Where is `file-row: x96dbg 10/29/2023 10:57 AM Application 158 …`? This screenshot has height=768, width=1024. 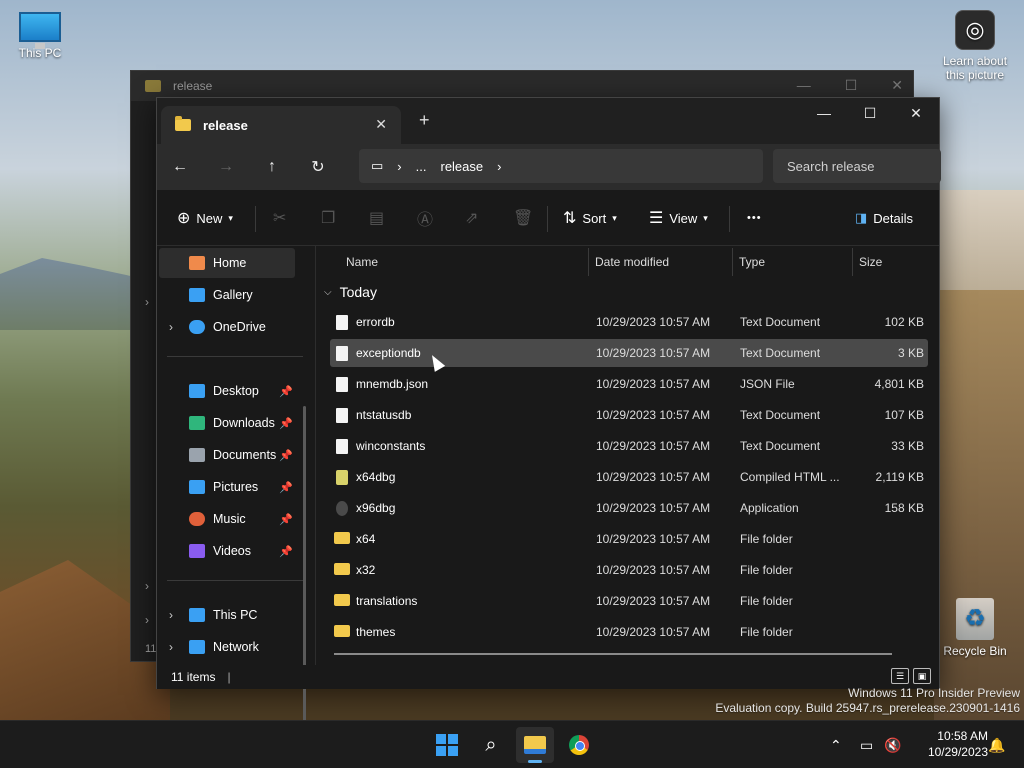
file-row: x96dbg 10/29/2023 10:57 AM Application 158 … is located at coordinates (629, 508).